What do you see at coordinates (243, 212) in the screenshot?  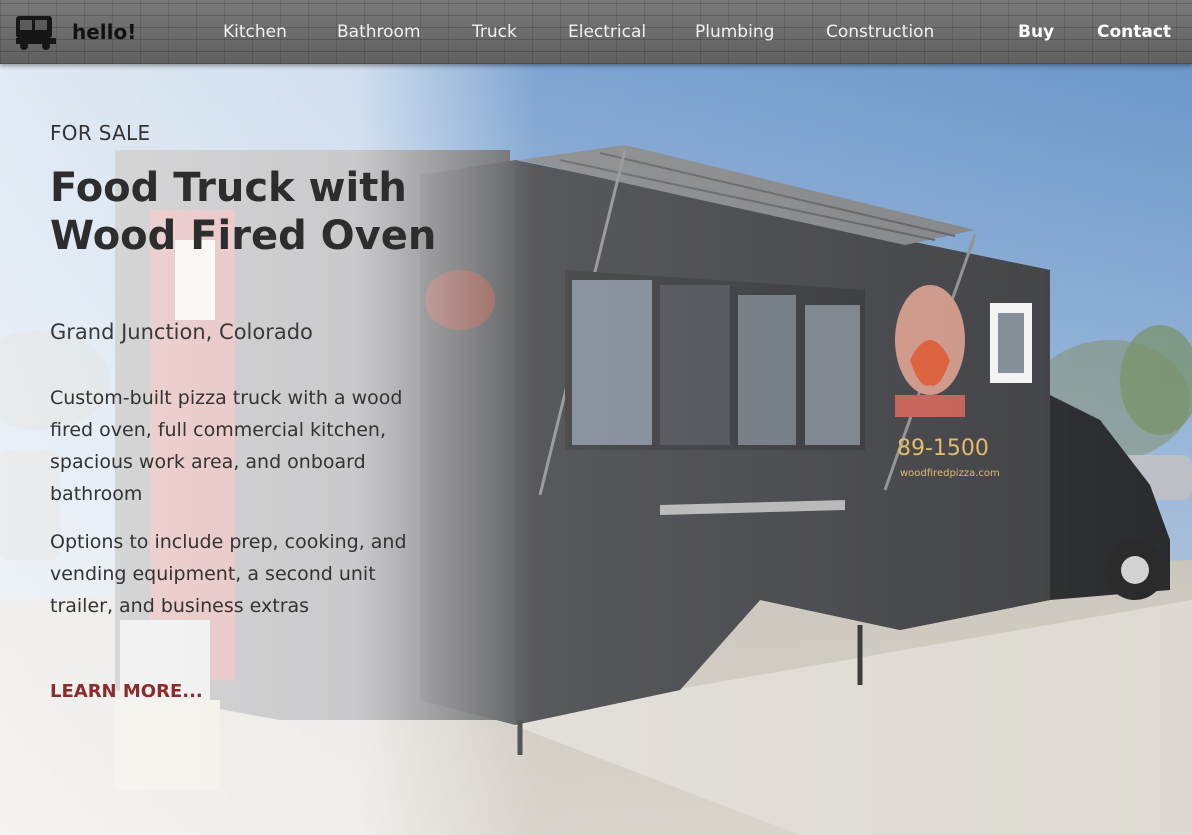 I see `page-title: Food Truck with Wood Fired Oven` at bounding box center [243, 212].